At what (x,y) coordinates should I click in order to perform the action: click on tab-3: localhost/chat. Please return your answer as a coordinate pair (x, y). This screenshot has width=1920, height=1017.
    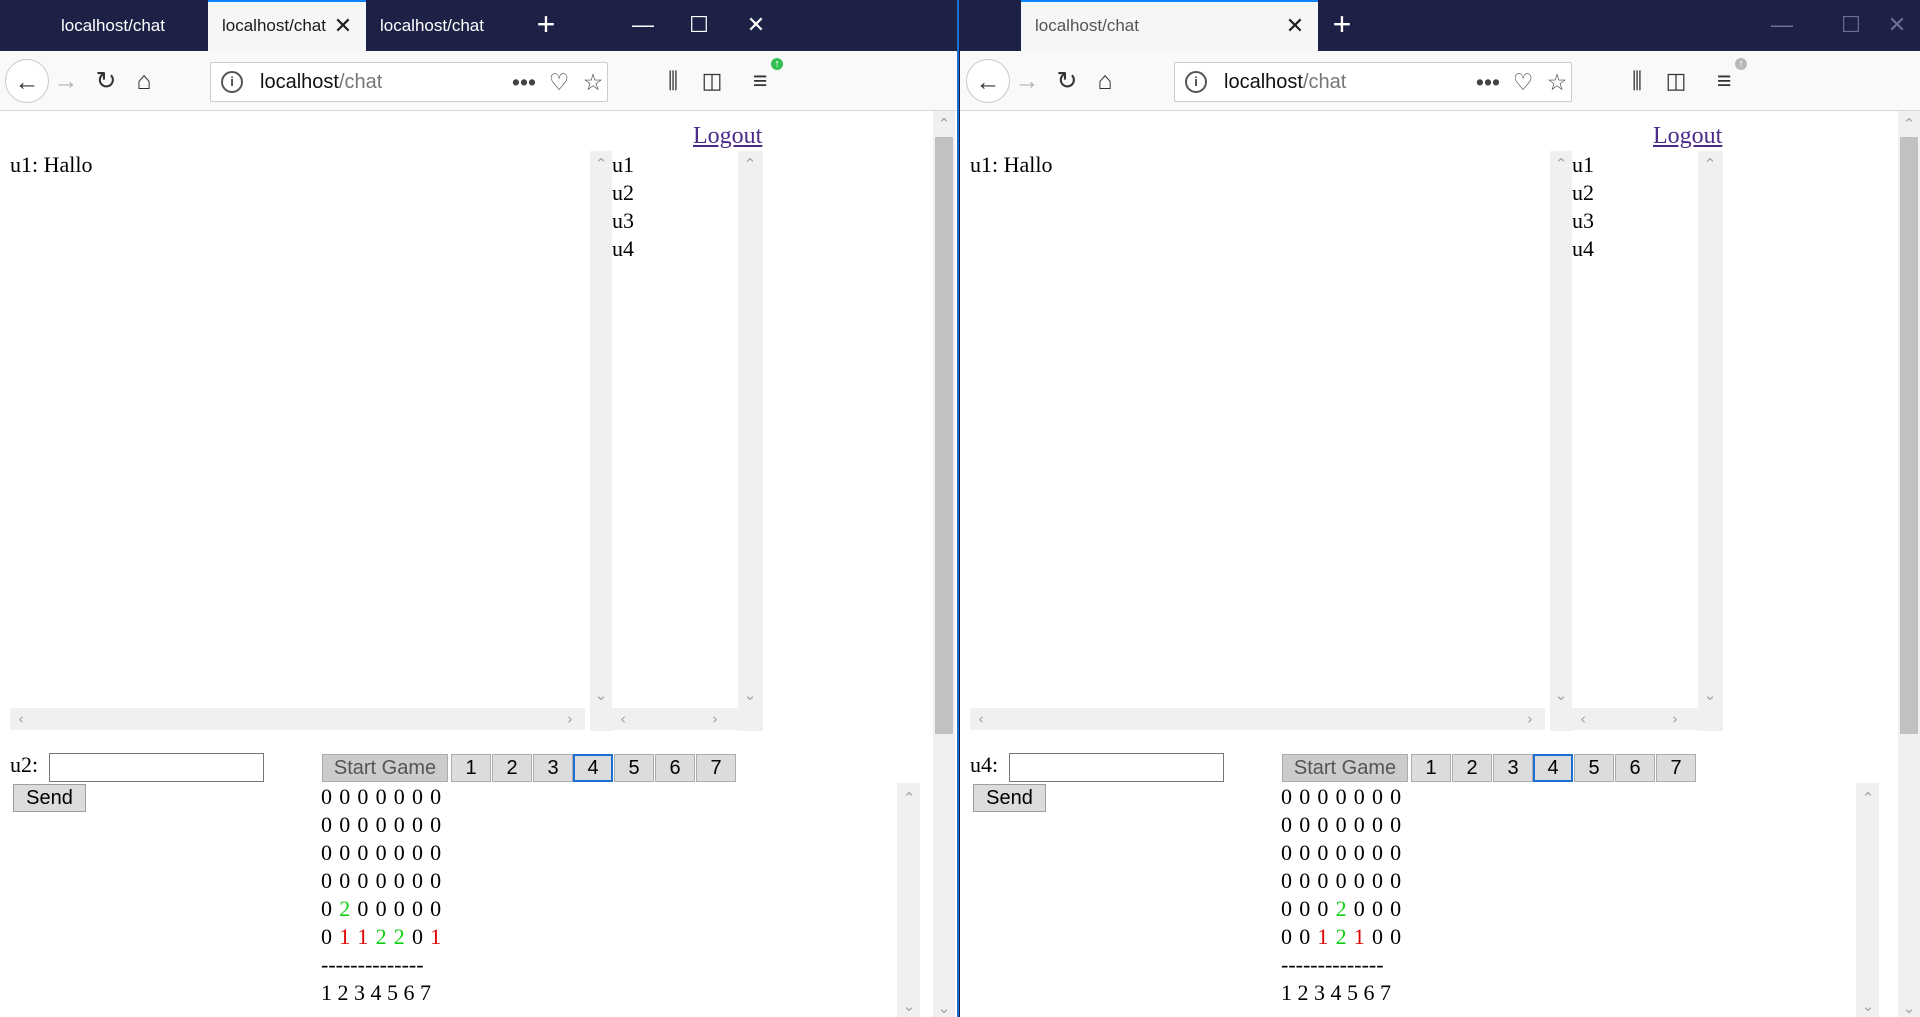
    Looking at the image, I should click on (446, 25).